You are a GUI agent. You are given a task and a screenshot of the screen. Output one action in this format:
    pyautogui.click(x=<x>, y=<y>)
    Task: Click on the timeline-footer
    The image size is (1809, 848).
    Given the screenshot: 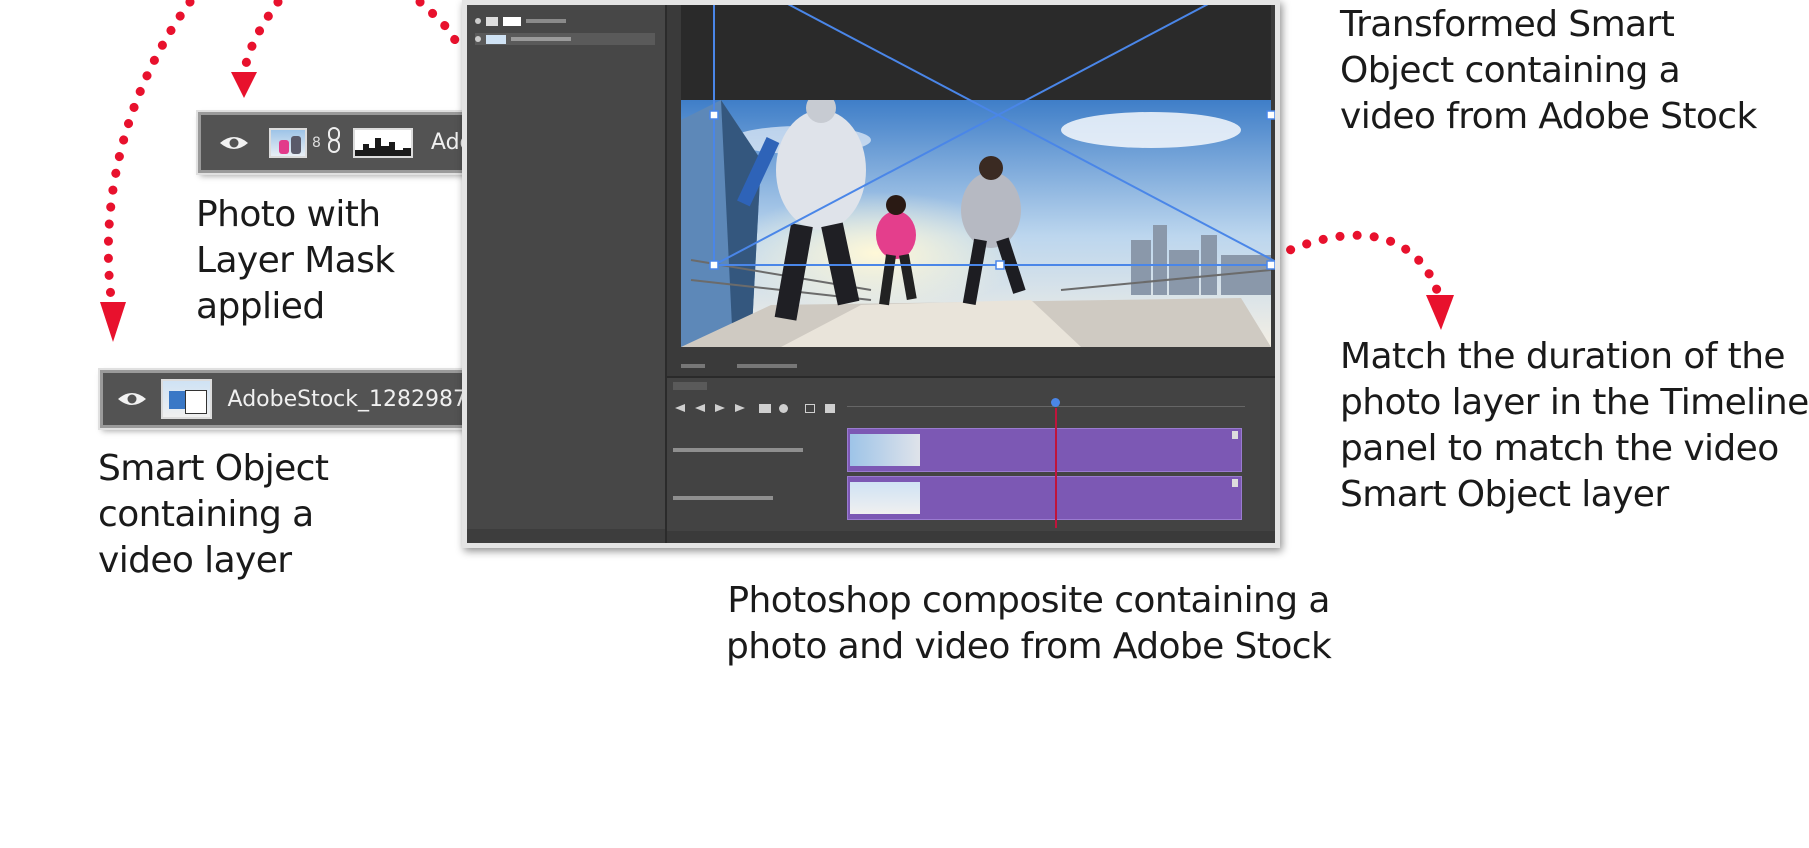 What is the action you would take?
    pyautogui.click(x=971, y=537)
    